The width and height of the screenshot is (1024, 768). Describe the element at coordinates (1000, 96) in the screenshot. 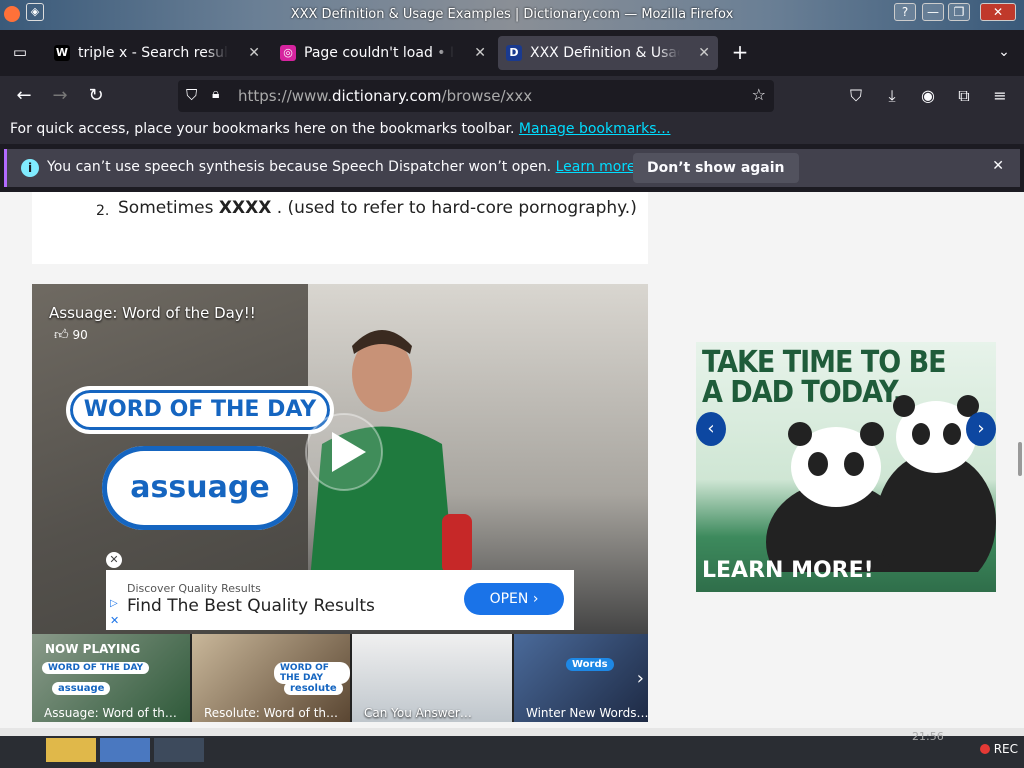

I see `menu-icon: ≡` at that location.